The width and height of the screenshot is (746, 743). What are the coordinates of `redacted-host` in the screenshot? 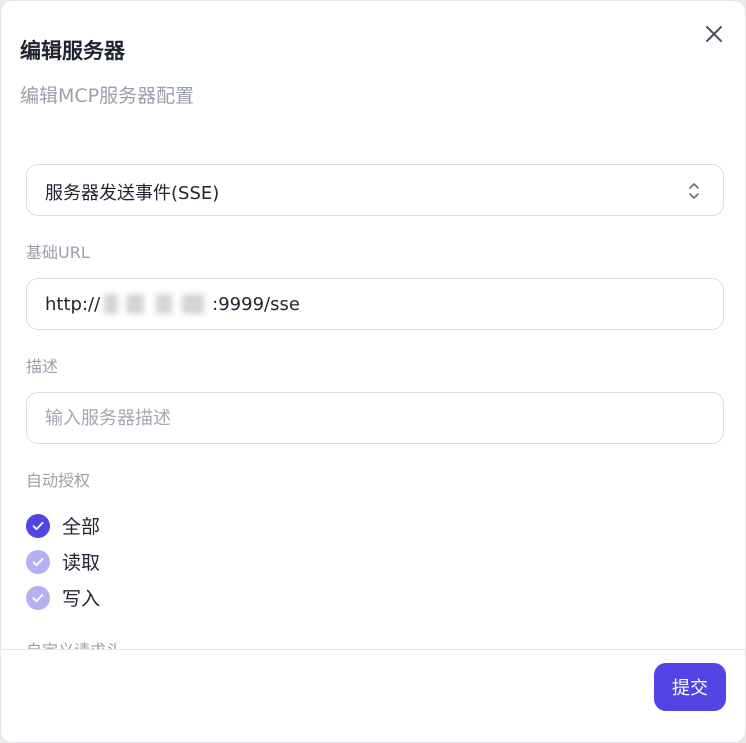 It's located at (156, 304).